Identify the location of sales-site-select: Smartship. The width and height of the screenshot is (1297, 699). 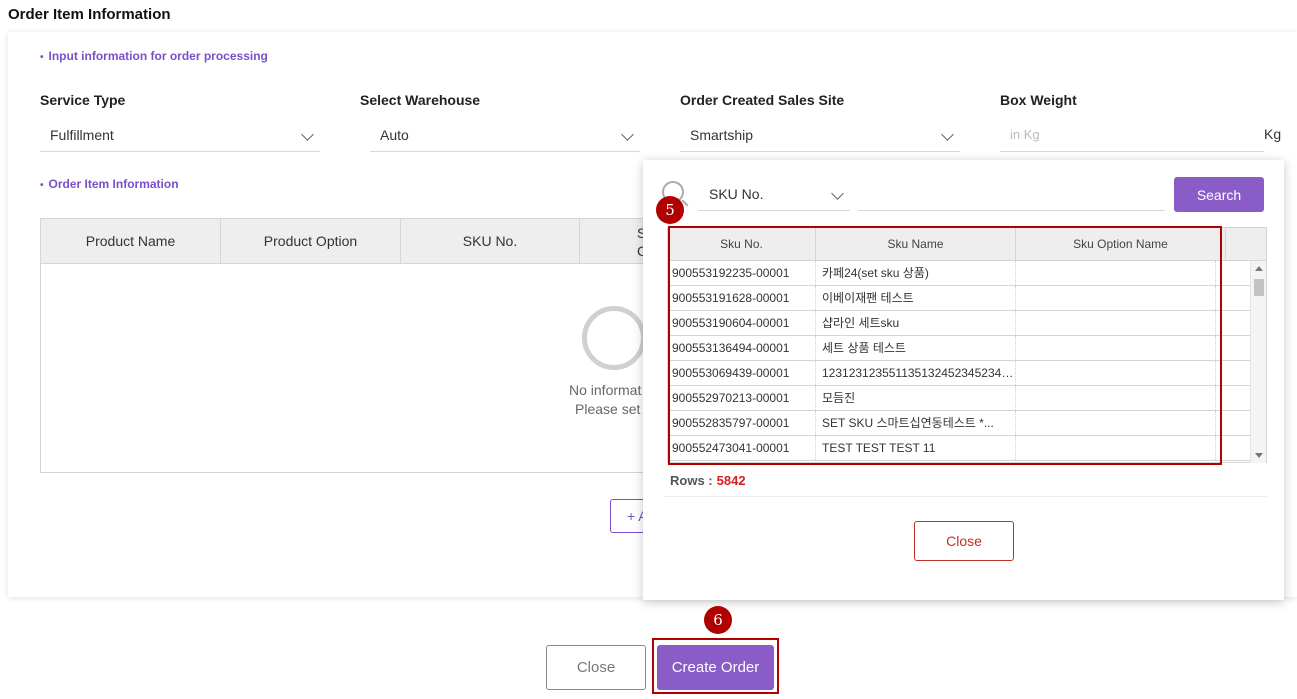
(820, 135).